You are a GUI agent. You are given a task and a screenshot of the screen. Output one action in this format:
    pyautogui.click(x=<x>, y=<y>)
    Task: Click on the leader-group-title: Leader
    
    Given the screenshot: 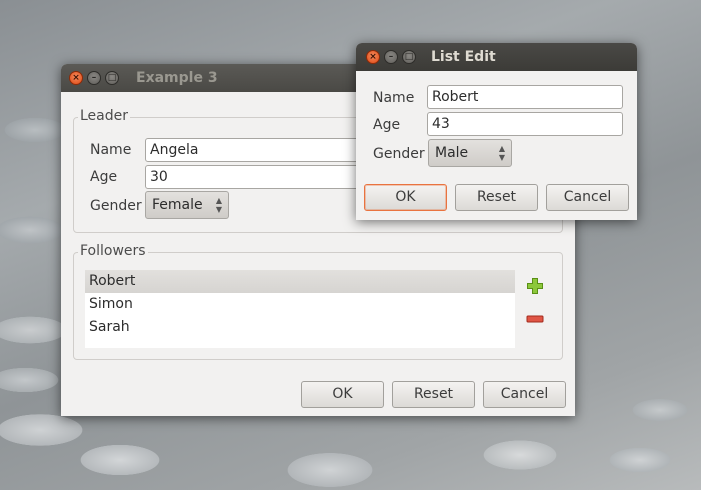 What is the action you would take?
    pyautogui.click(x=104, y=116)
    